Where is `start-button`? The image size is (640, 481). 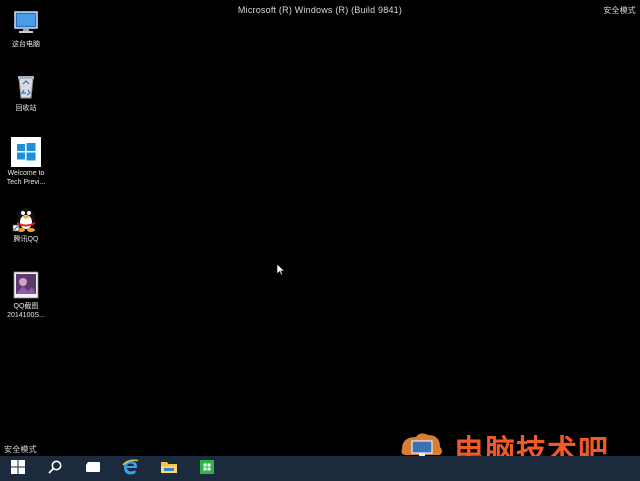
start-button is located at coordinates (18, 468).